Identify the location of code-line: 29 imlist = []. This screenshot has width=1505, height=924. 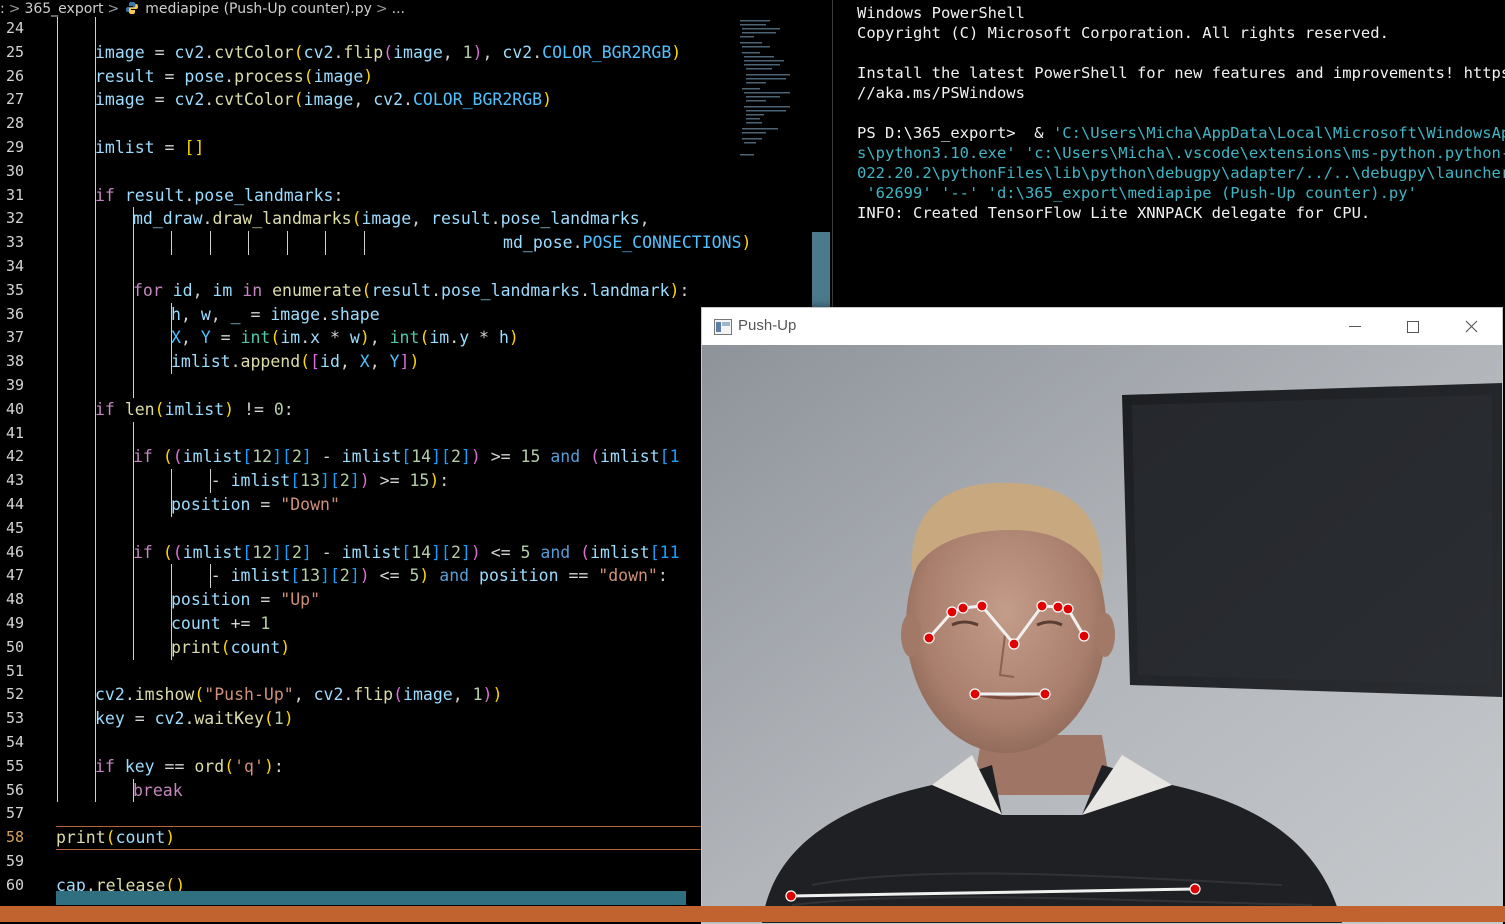
(410, 147).